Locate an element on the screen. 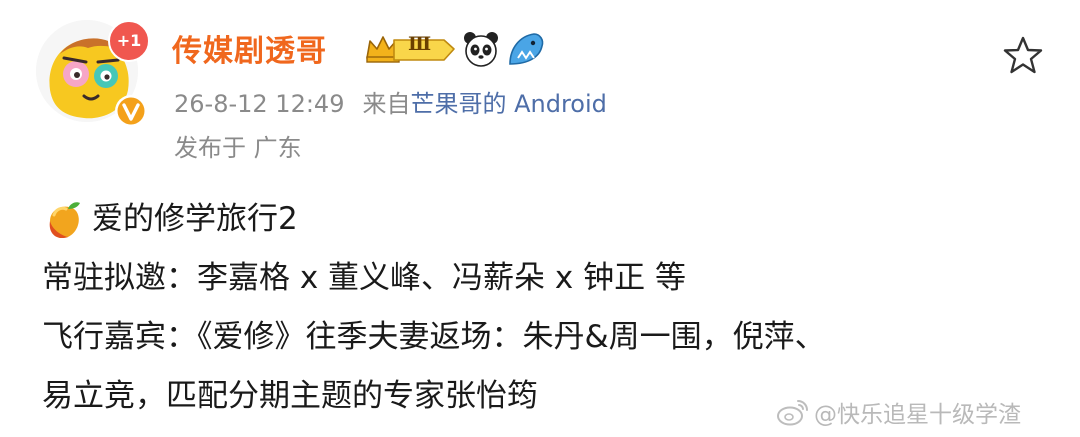 The height and width of the screenshot is (437, 1080). post-line: 常驻拟邀：李嘉格 x 董义峰、冯薪朵 x 钟正 等 is located at coordinates (364, 278).